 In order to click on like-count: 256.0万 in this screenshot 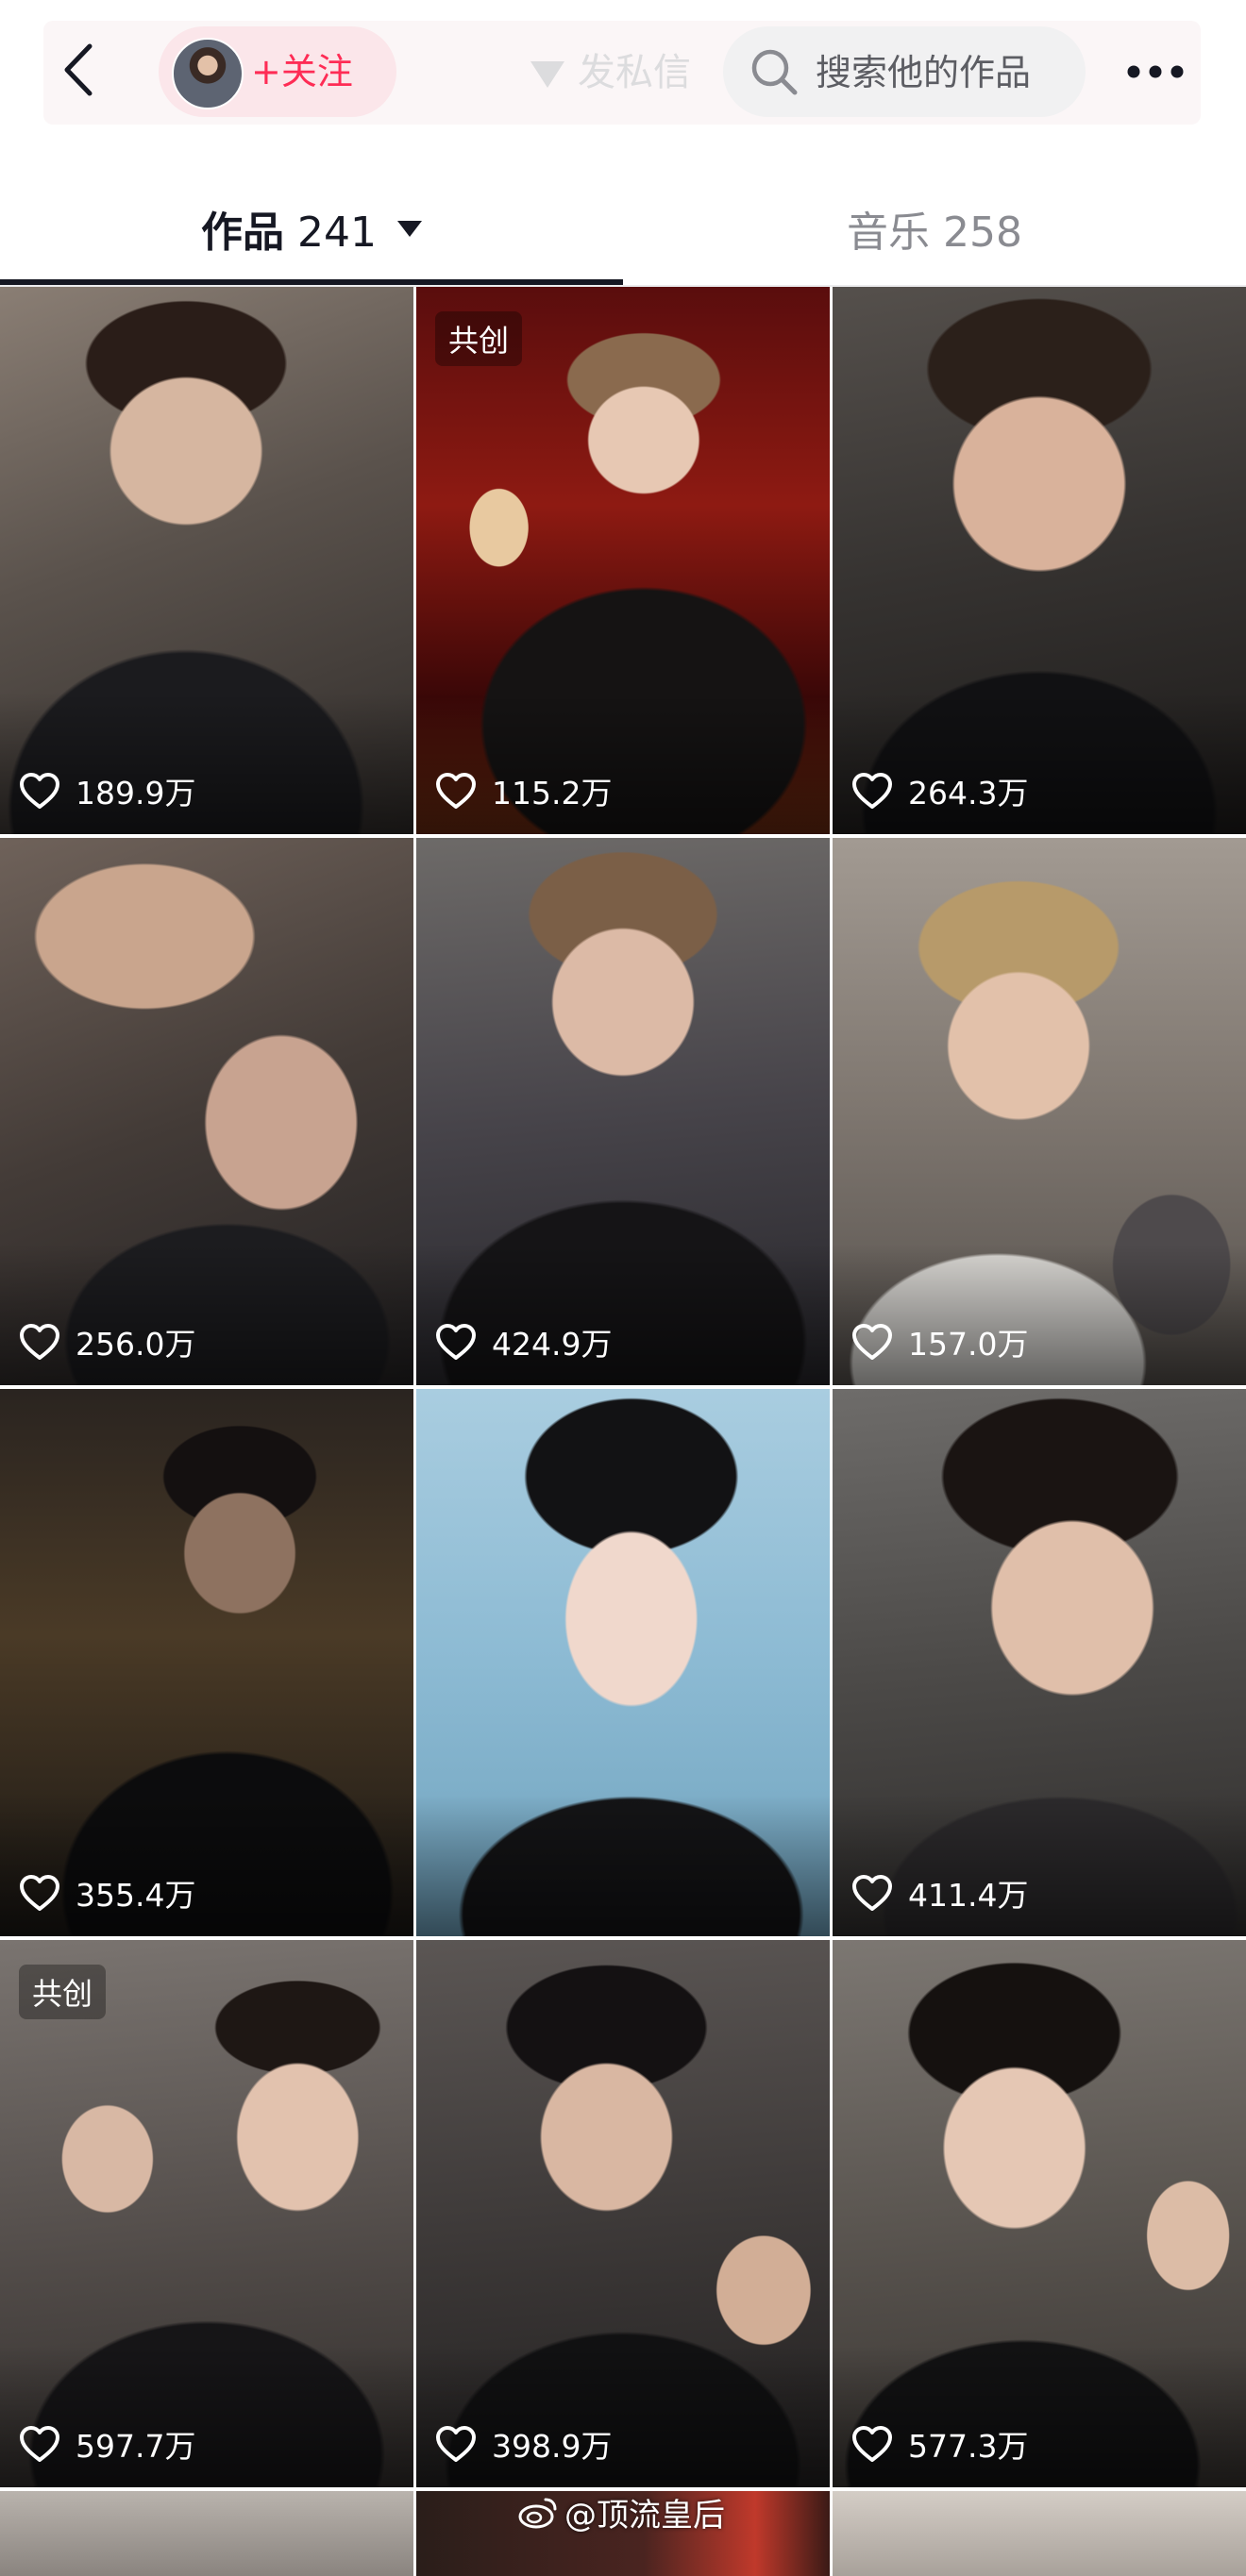, I will do `click(107, 1341)`.